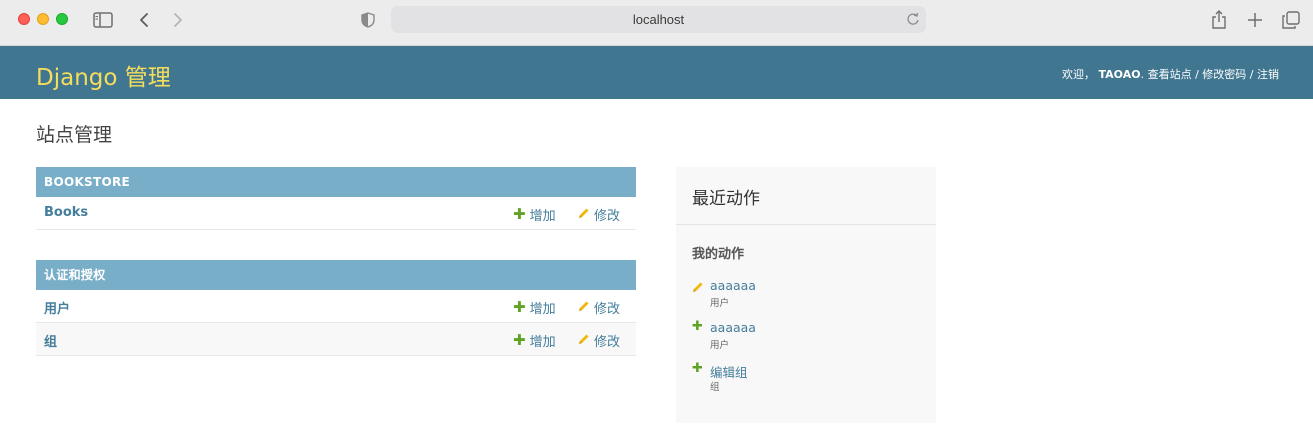  I want to click on back-icon, so click(144, 20).